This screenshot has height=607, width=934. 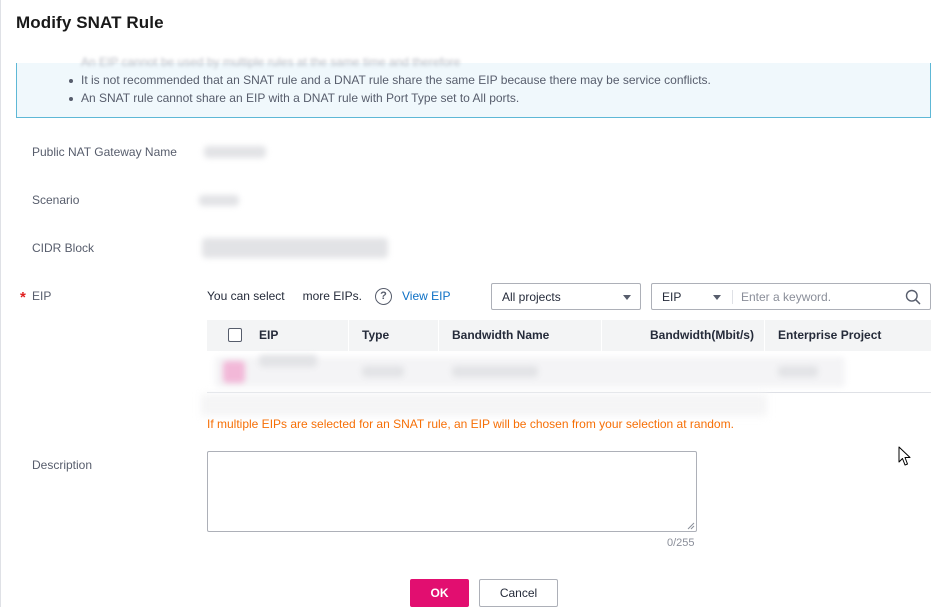 I want to click on table-pagination-redacted, so click(x=484, y=405).